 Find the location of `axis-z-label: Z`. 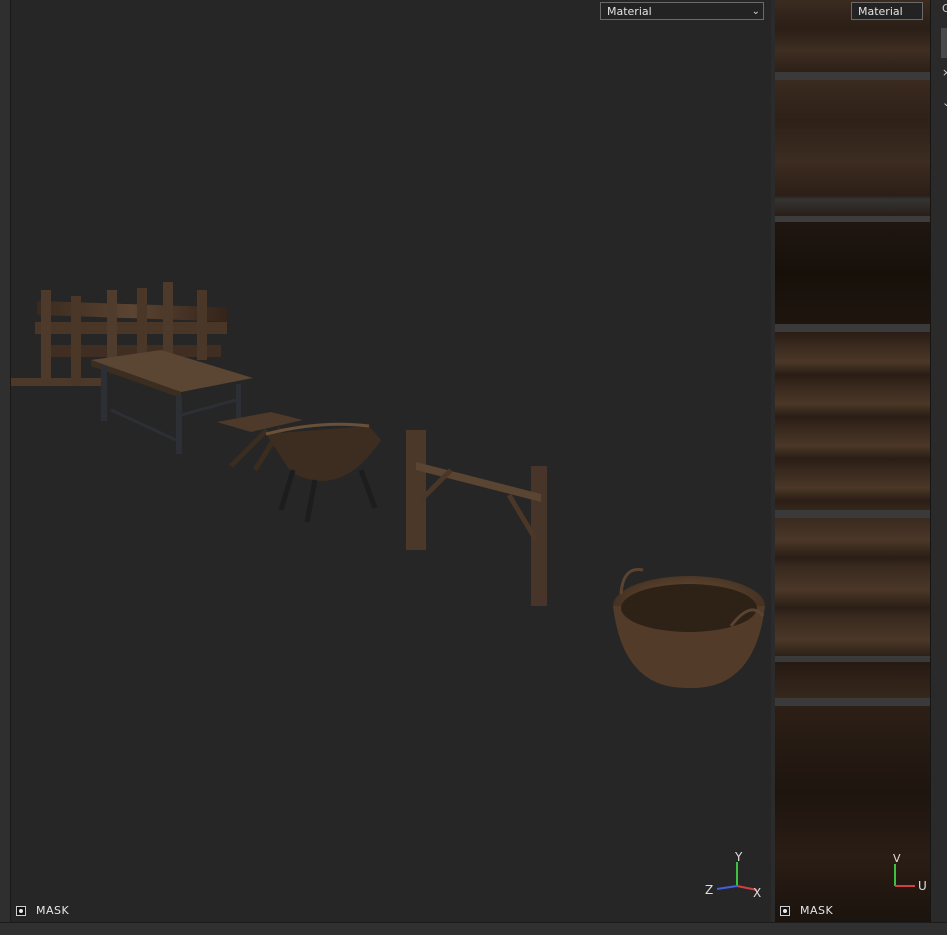

axis-z-label: Z is located at coordinates (709, 890).